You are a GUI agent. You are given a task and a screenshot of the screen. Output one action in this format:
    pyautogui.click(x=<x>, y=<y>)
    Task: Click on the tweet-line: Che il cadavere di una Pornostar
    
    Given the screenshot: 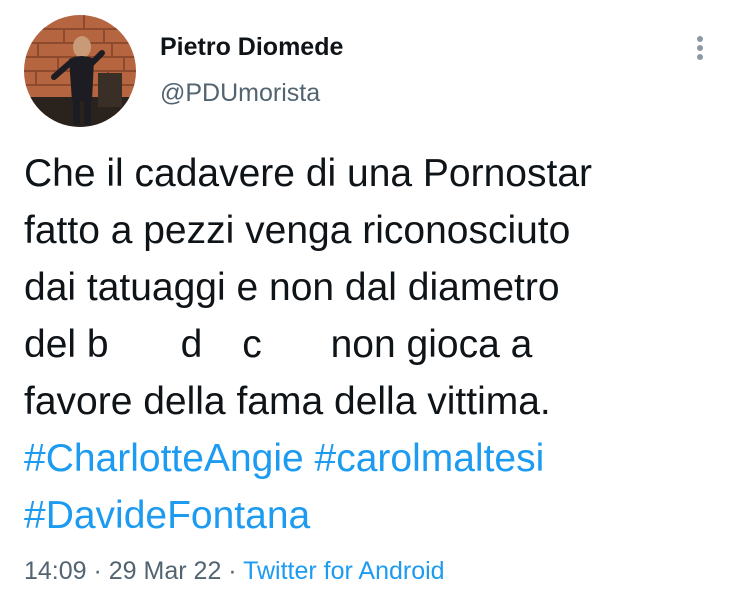 What is the action you would take?
    pyautogui.click(x=308, y=173)
    